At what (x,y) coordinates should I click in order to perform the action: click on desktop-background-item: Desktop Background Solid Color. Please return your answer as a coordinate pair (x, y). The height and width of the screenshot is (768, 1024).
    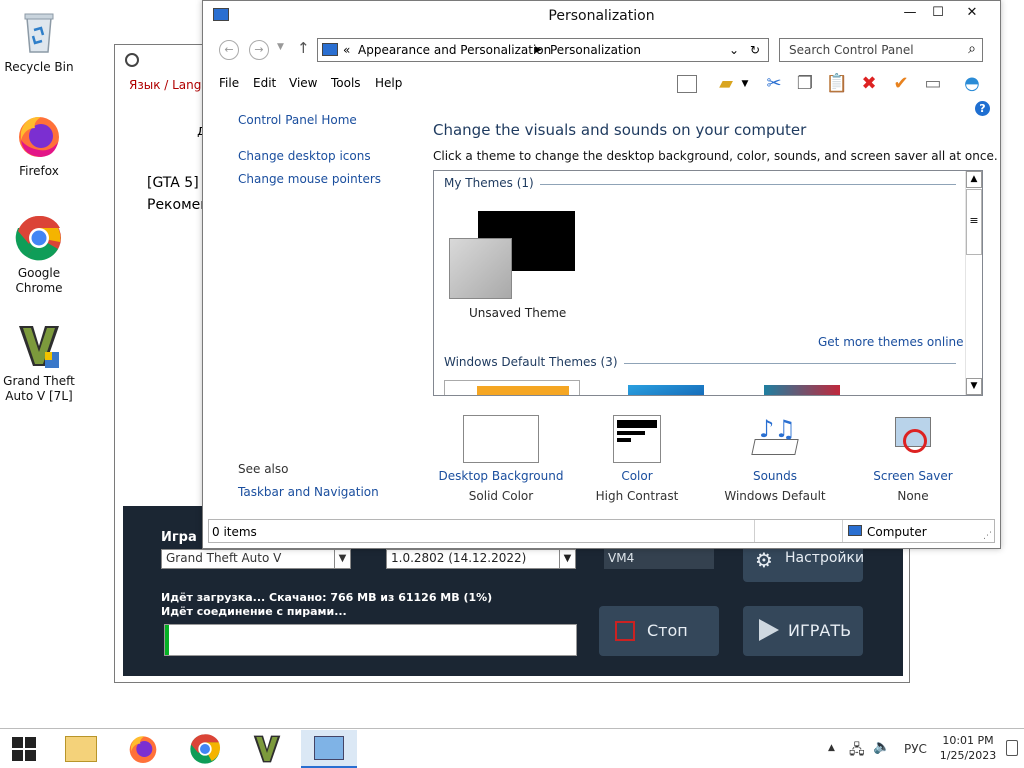
    Looking at the image, I should click on (501, 459).